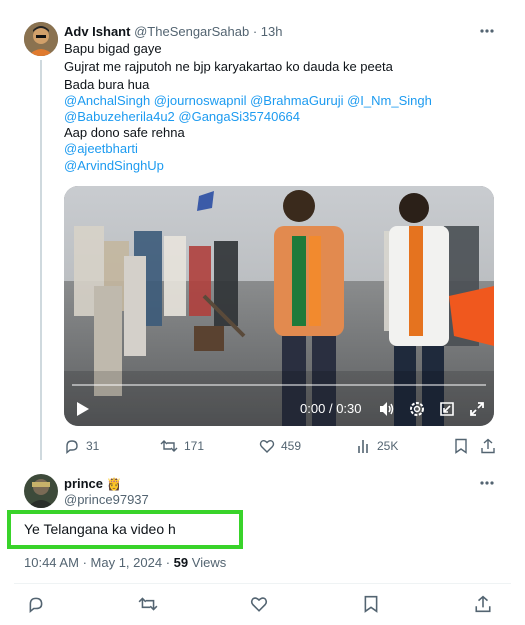 The height and width of the screenshot is (625, 525). I want to click on gear-icon, so click(417, 409).